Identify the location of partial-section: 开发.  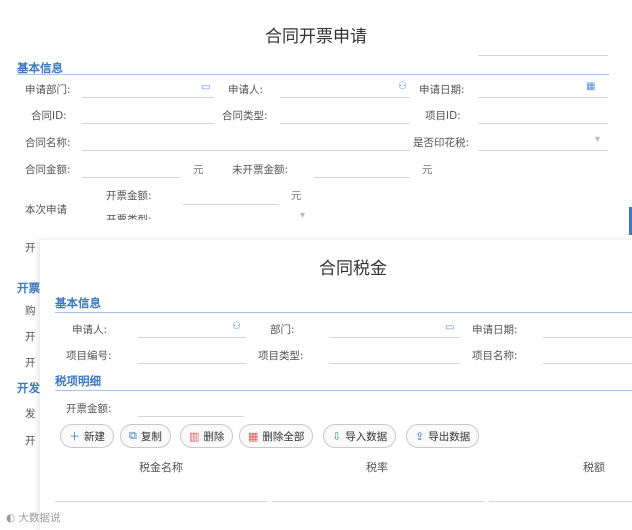
(28, 388).